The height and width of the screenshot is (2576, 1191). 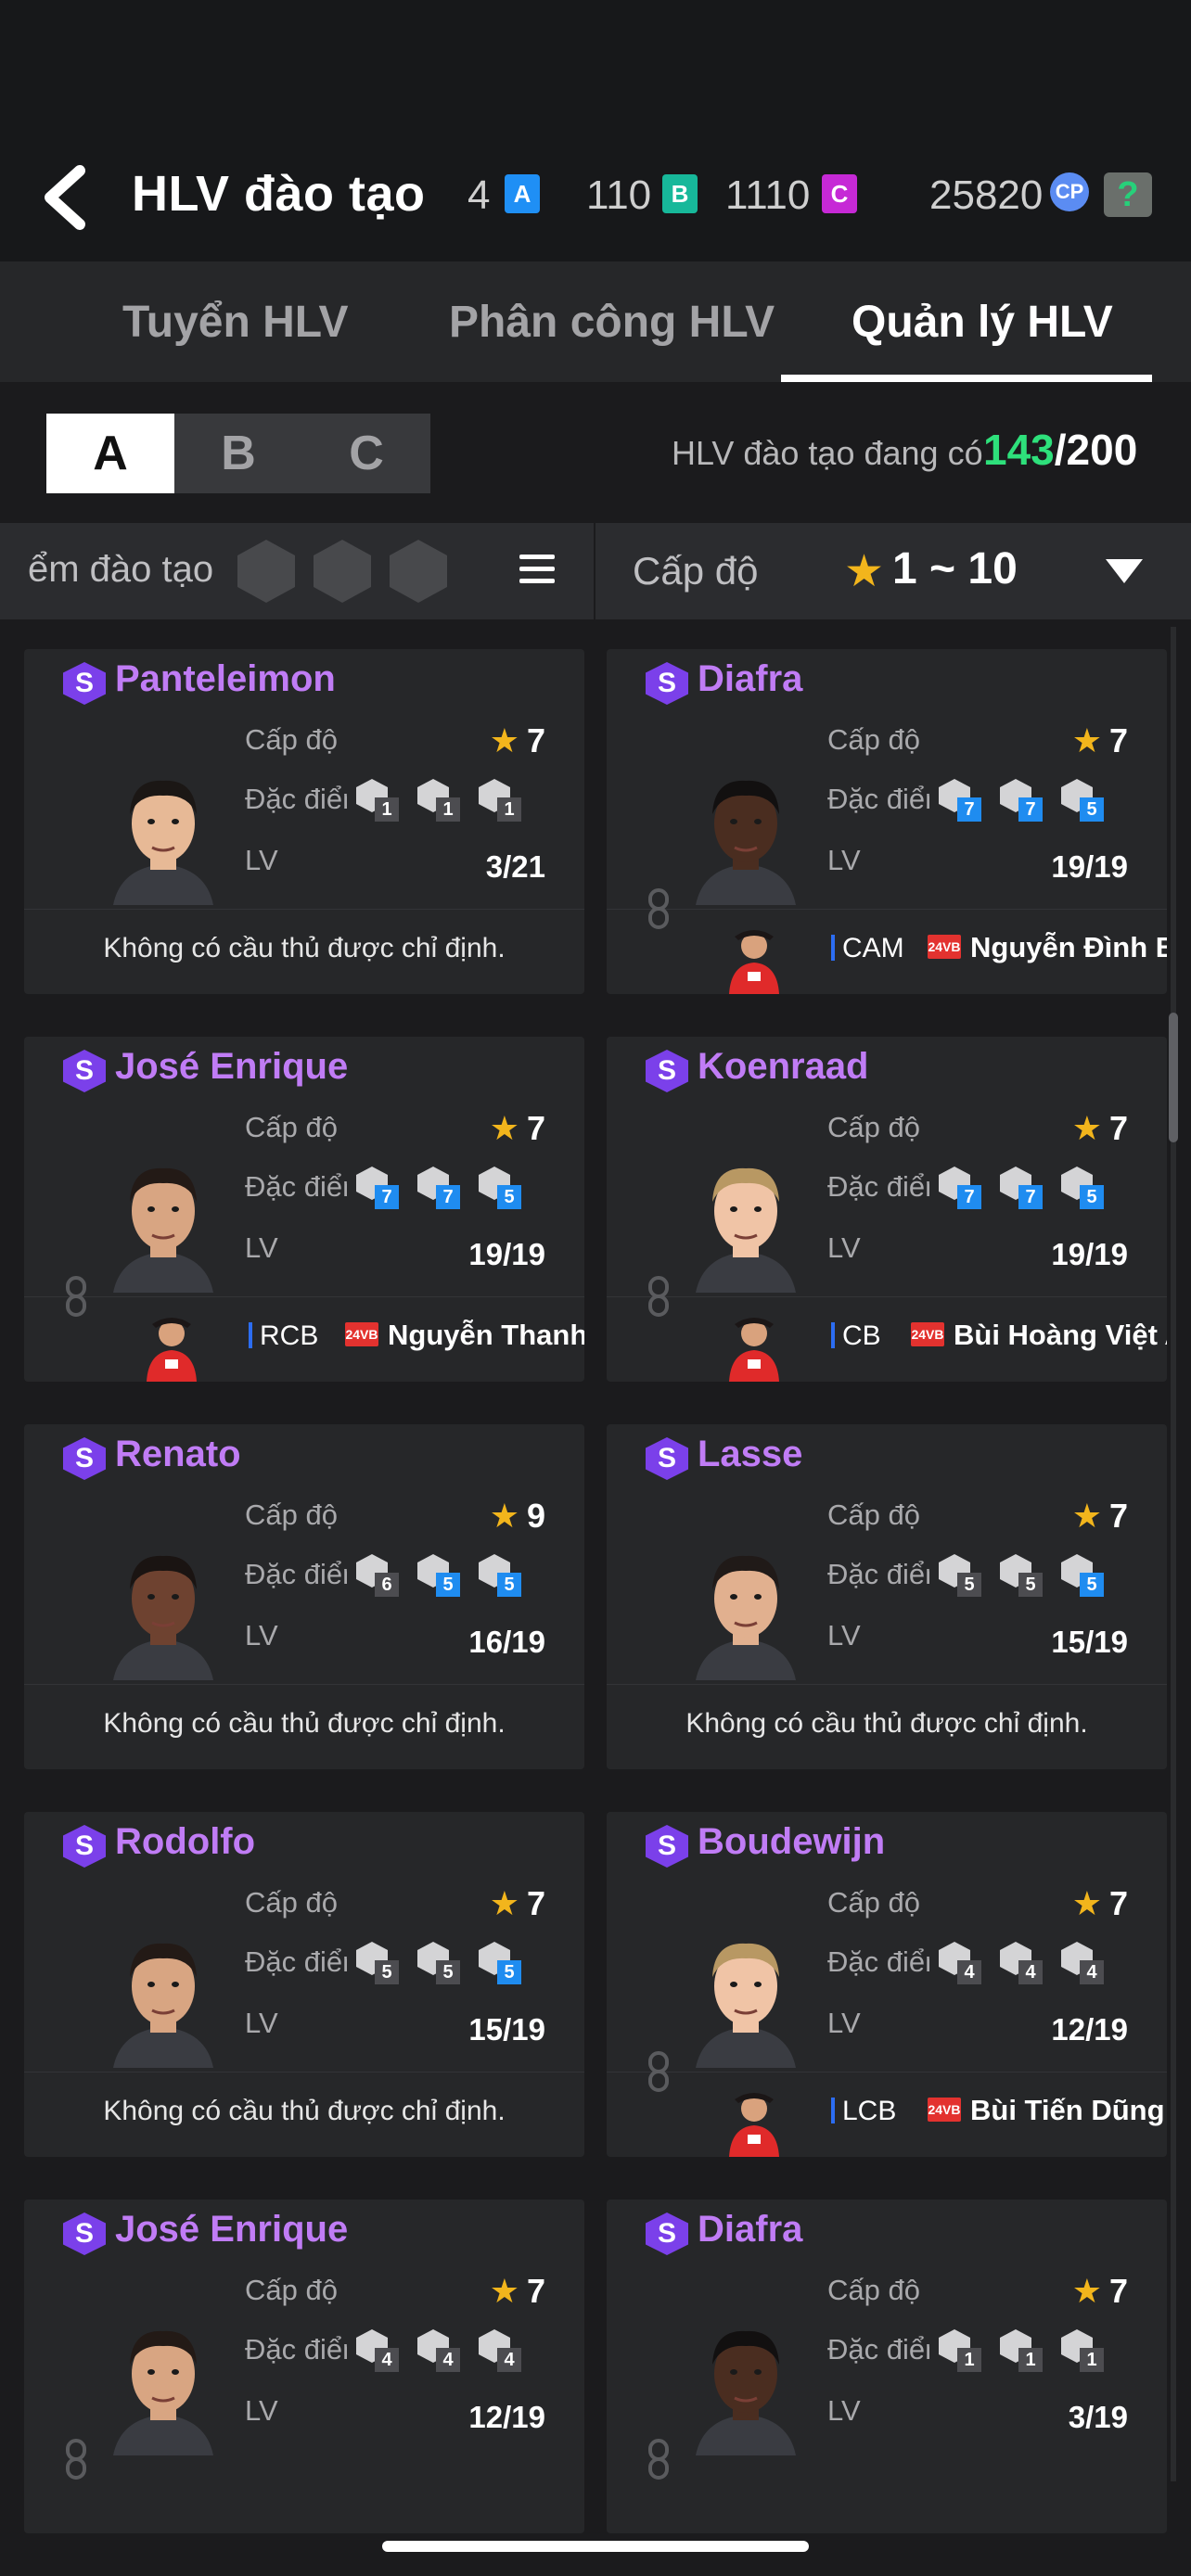 I want to click on cp-icon: CP, so click(x=1069, y=191).